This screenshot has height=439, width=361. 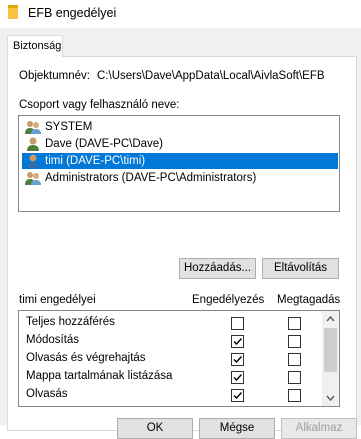 I want to click on list-item-label: SYSTEM, so click(x=69, y=127).